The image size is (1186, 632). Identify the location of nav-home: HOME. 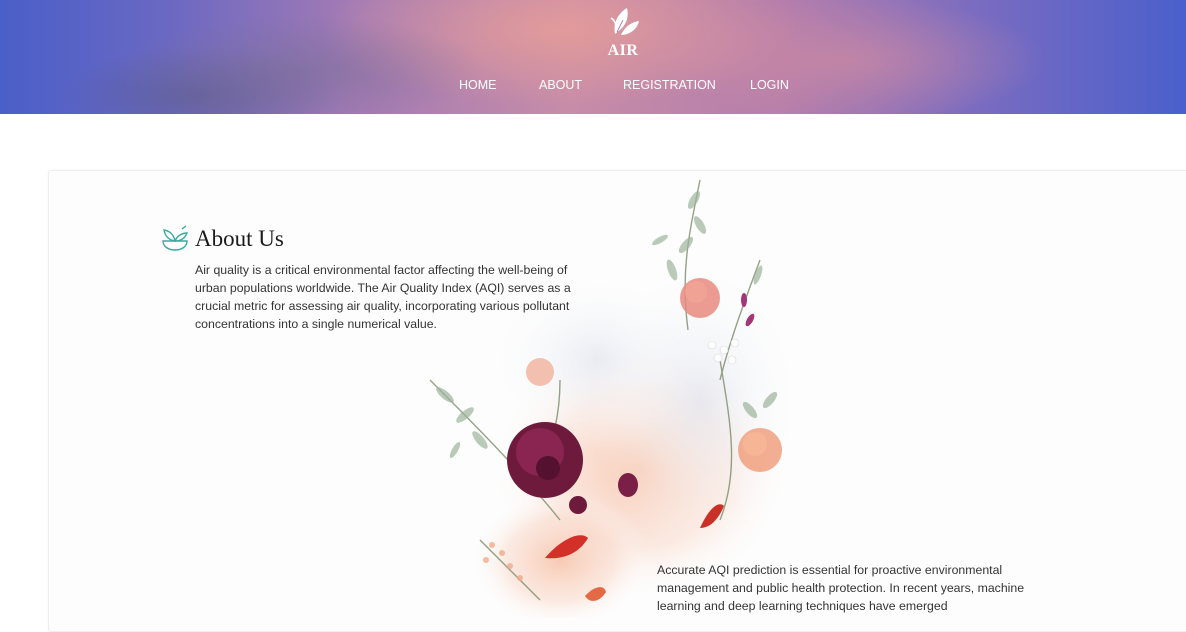
(478, 85).